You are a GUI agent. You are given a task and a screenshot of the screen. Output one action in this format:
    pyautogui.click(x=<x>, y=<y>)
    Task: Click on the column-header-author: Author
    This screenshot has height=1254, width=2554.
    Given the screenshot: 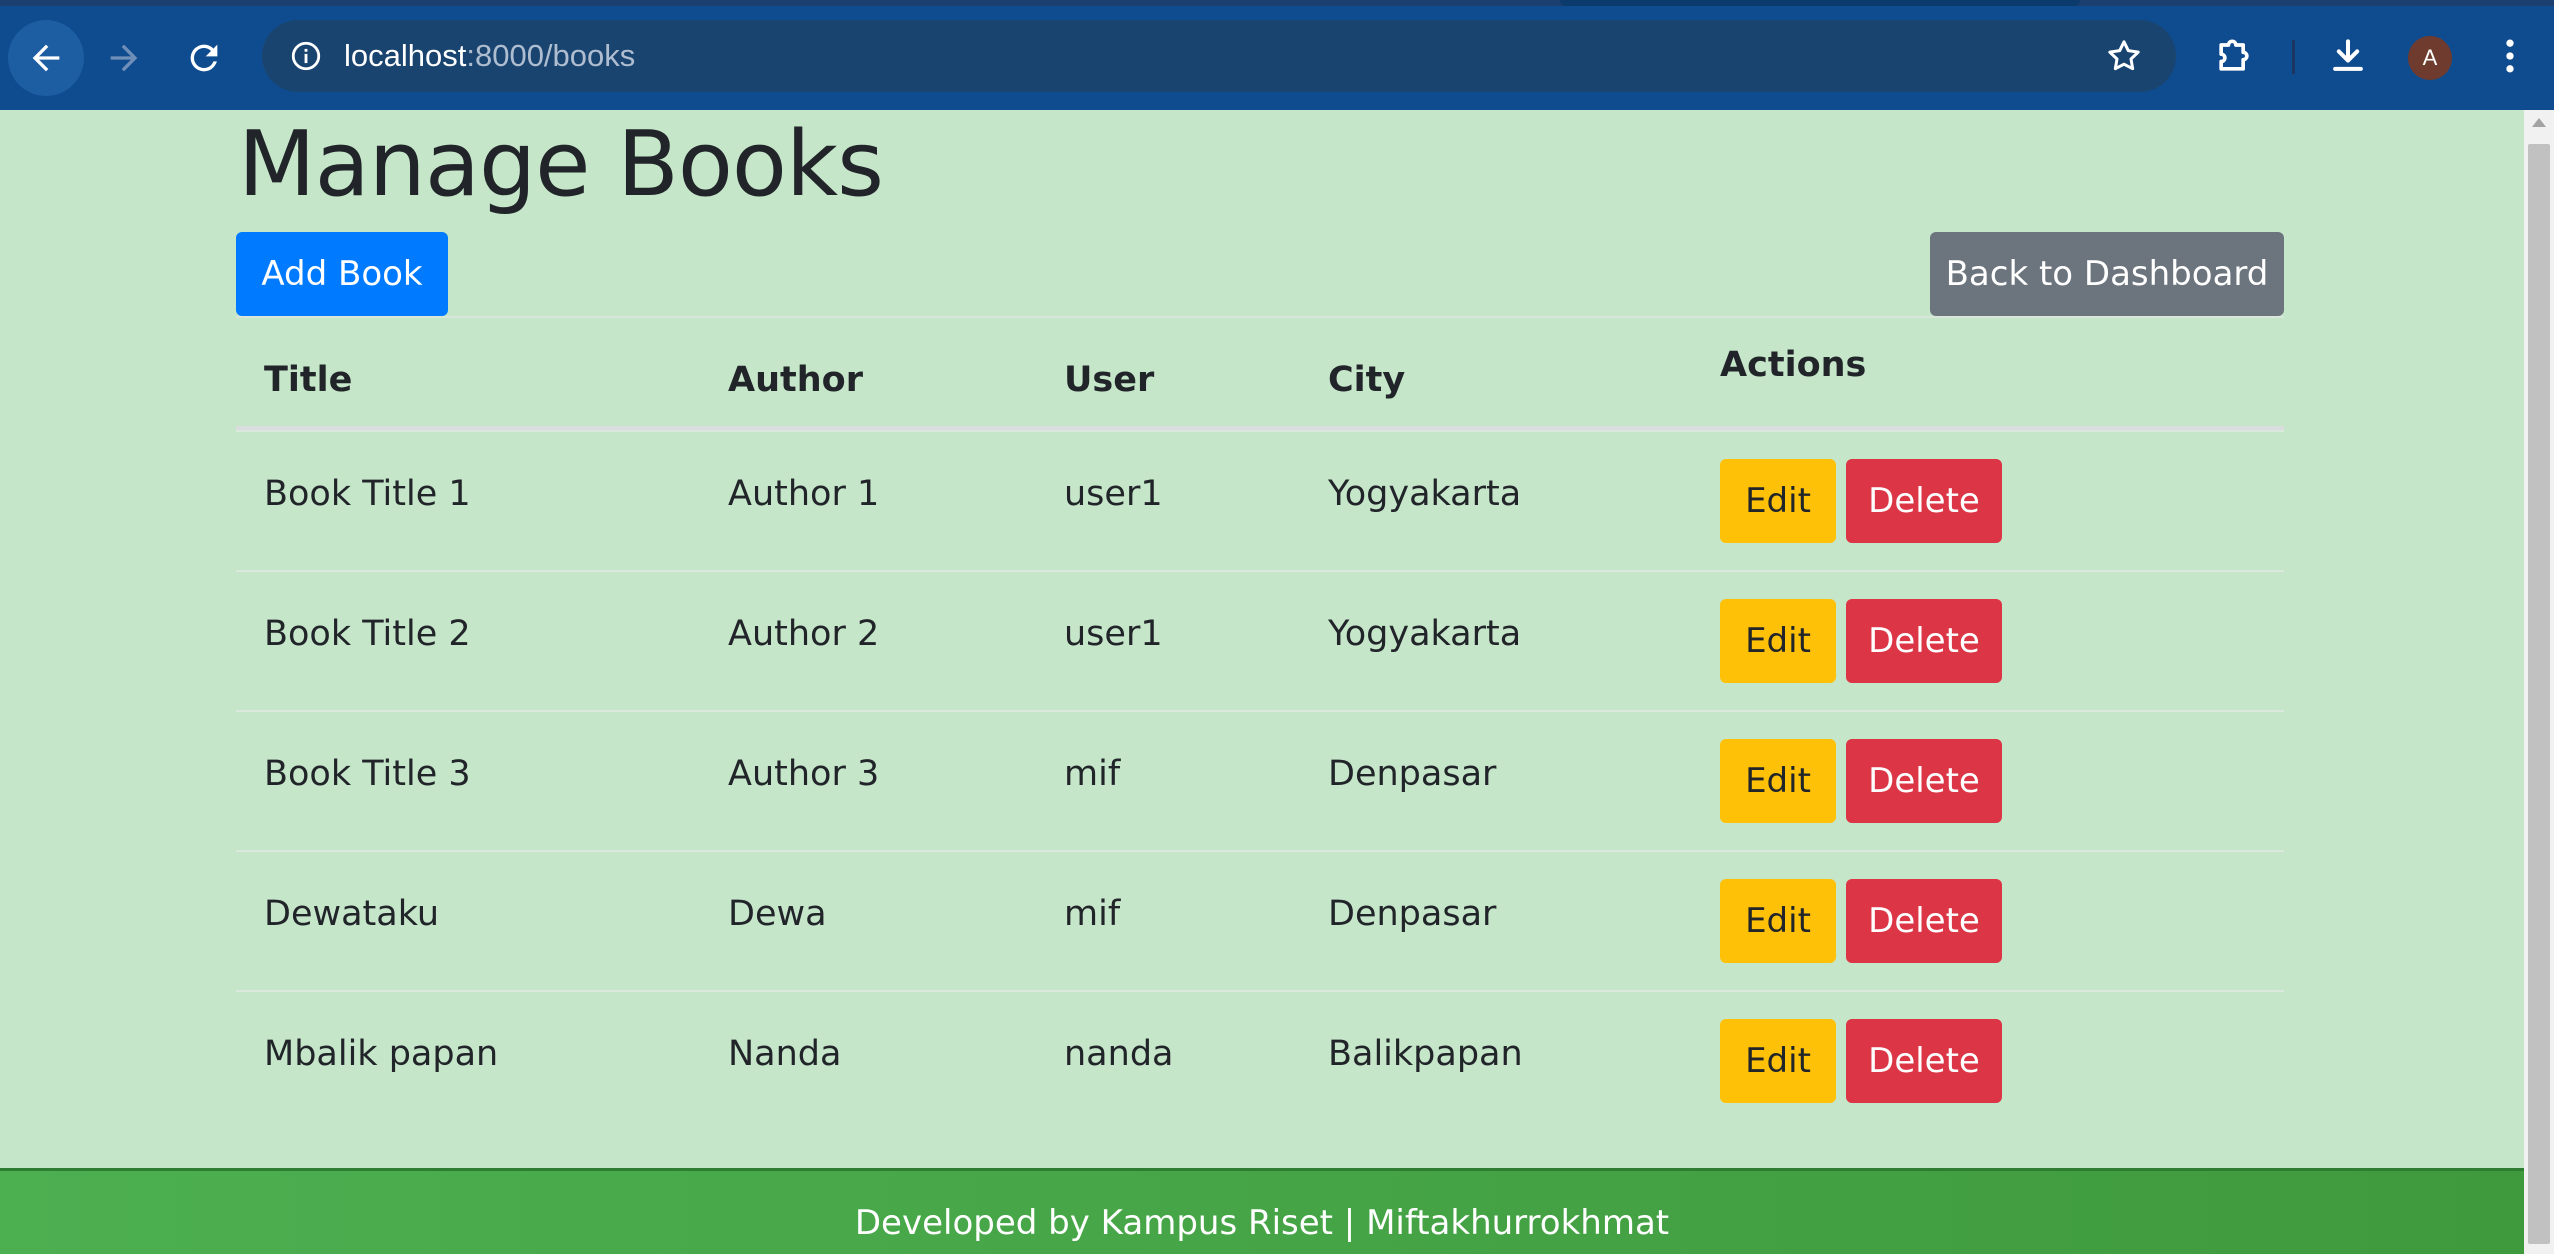 What is the action you would take?
    pyautogui.click(x=795, y=380)
    